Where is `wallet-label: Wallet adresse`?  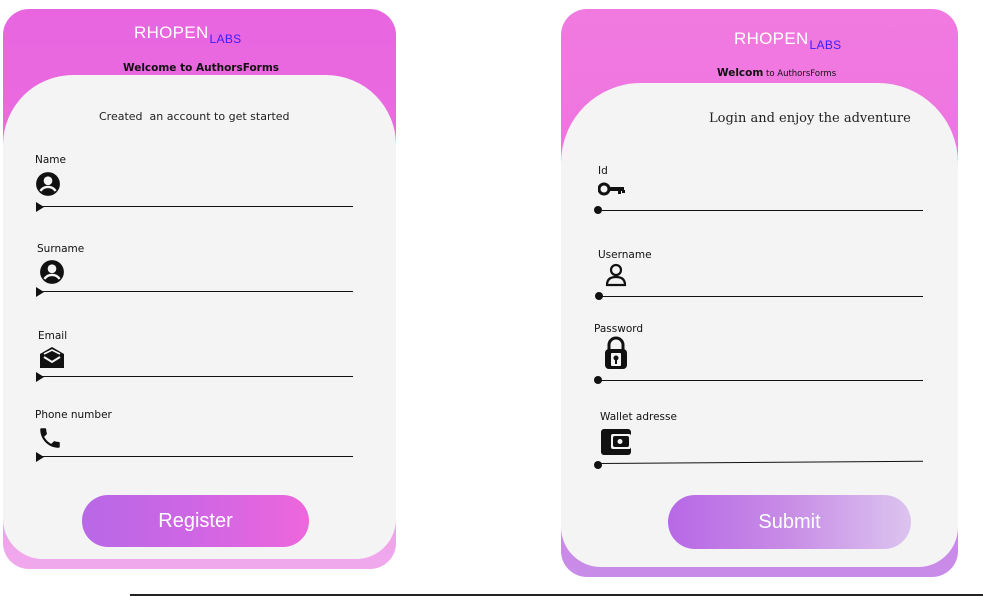
wallet-label: Wallet adresse is located at coordinates (638, 417).